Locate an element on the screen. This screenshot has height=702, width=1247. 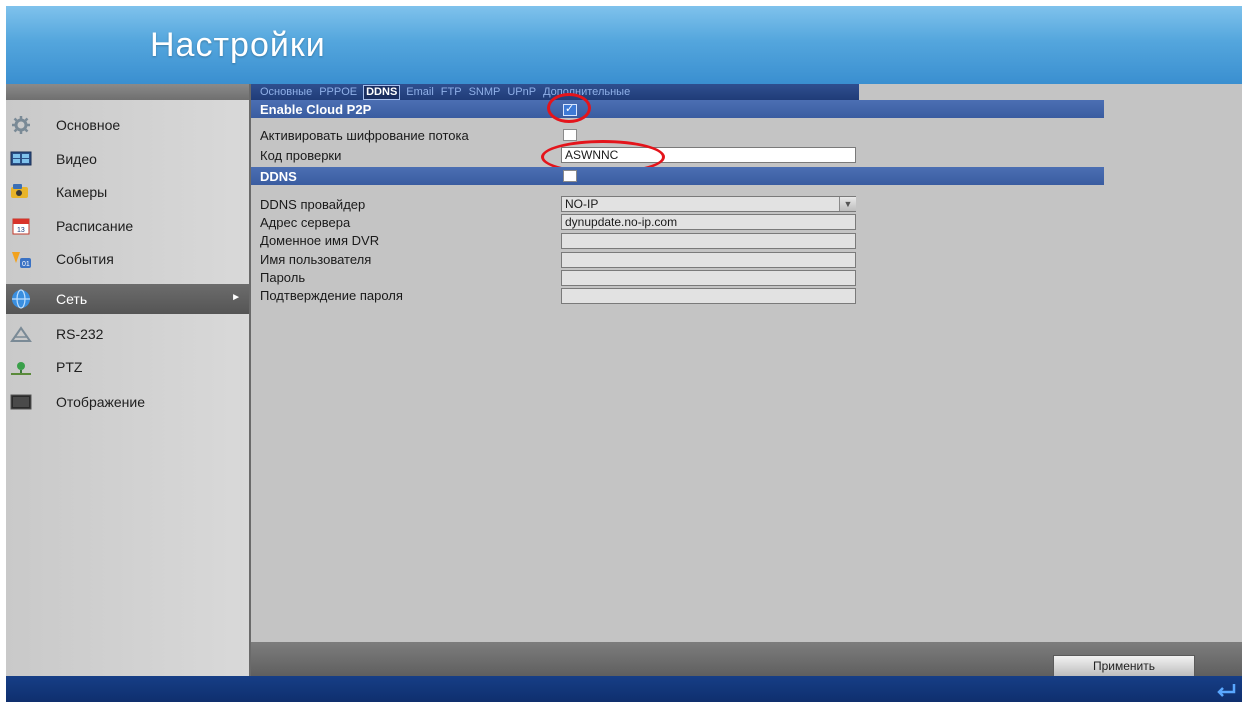
ddns-section-header: DDNS is located at coordinates (677, 176).